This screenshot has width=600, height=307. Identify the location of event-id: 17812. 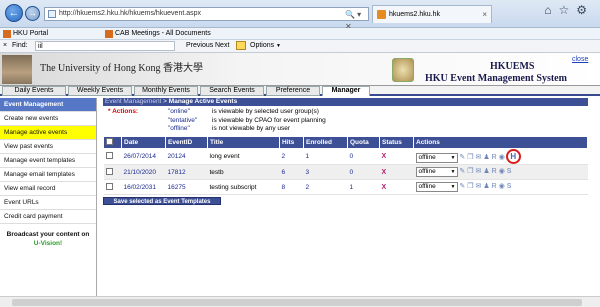
(186, 172).